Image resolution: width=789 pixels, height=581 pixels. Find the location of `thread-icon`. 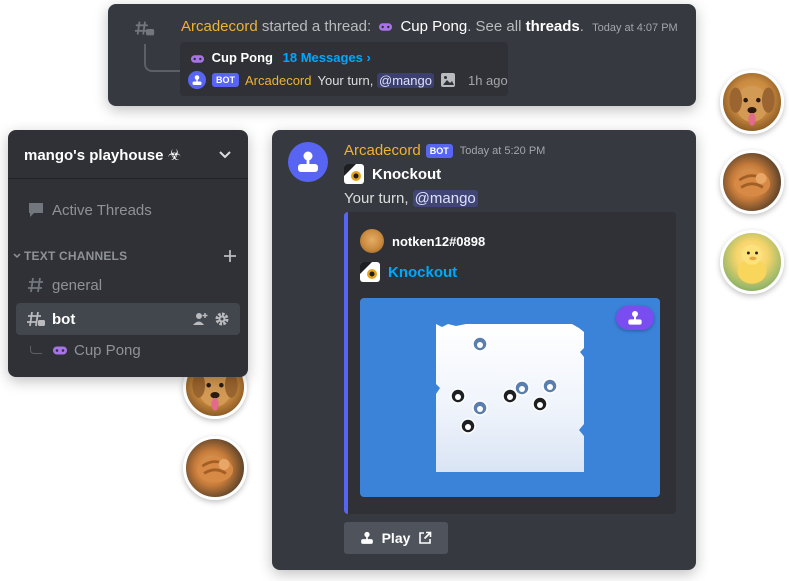

thread-icon is located at coordinates (144, 28).